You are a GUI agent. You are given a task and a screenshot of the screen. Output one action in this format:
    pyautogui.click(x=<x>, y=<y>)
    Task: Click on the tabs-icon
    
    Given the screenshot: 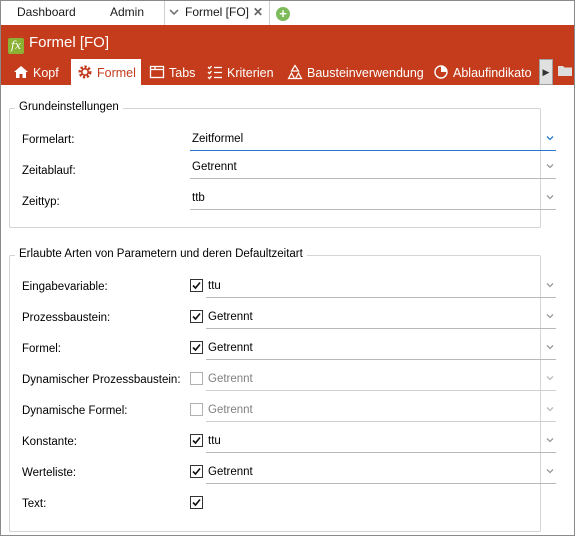 What is the action you would take?
    pyautogui.click(x=157, y=72)
    